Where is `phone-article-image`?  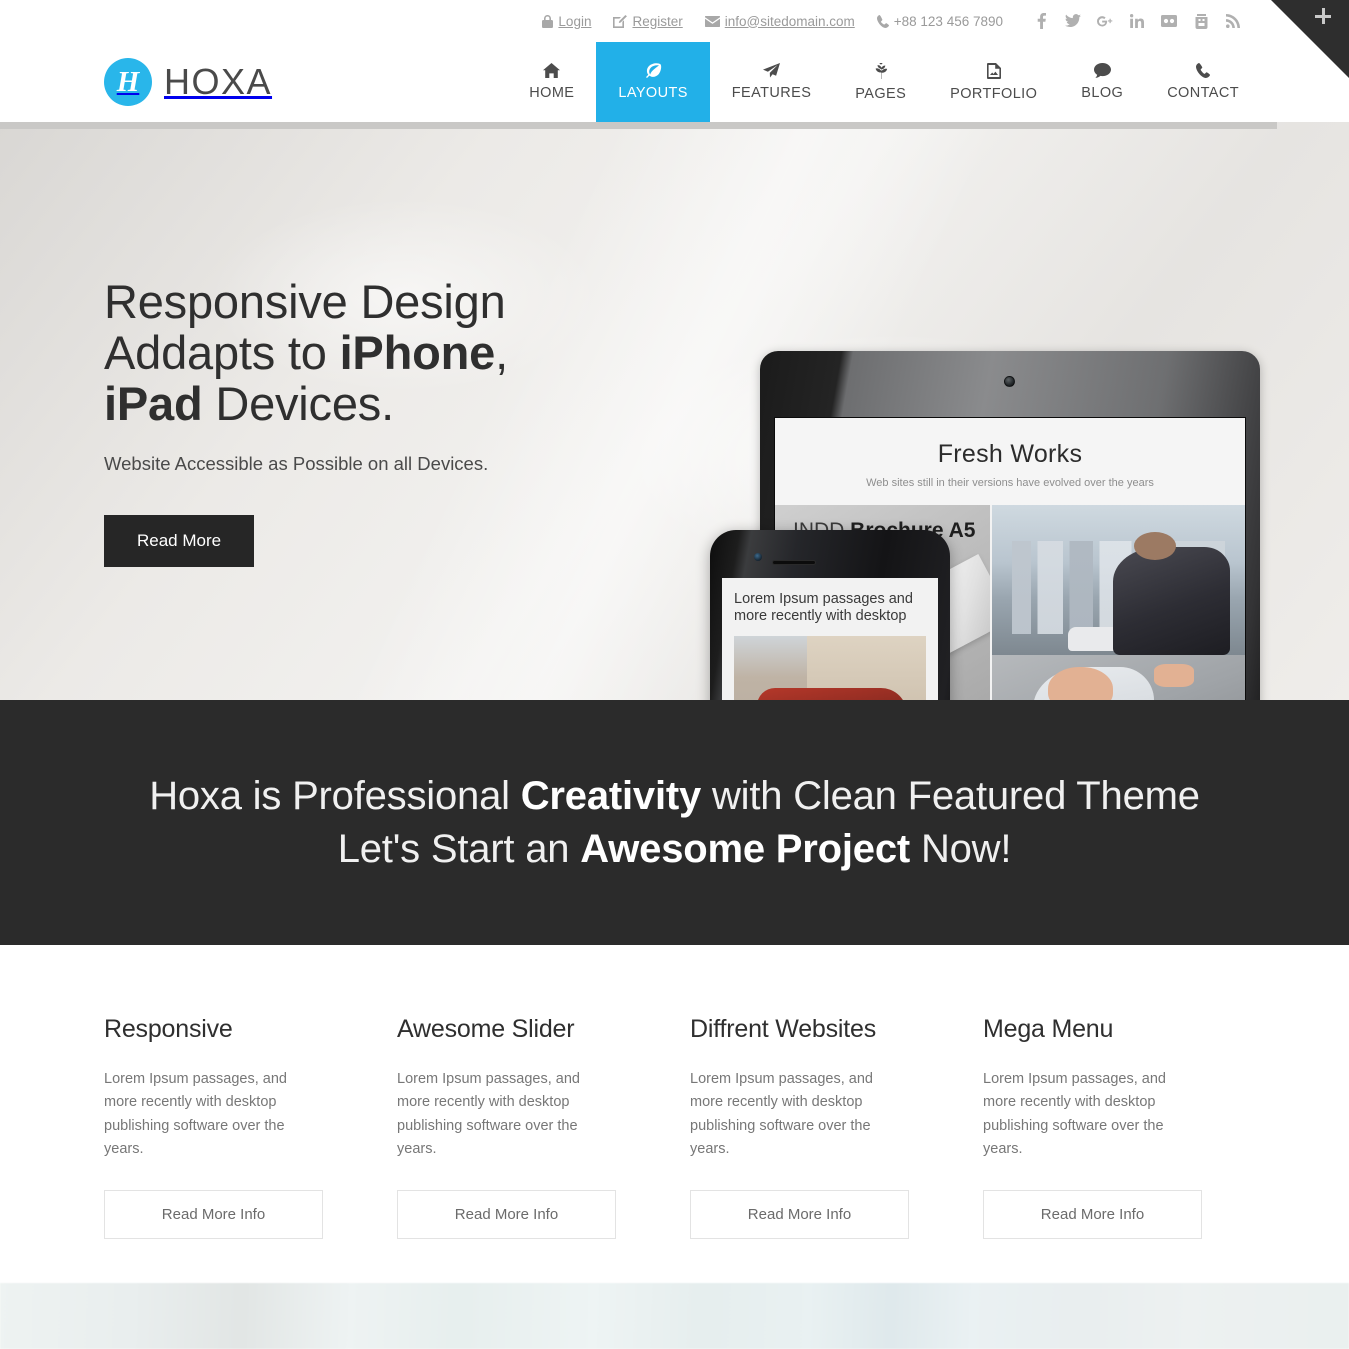 phone-article-image is located at coordinates (830, 667).